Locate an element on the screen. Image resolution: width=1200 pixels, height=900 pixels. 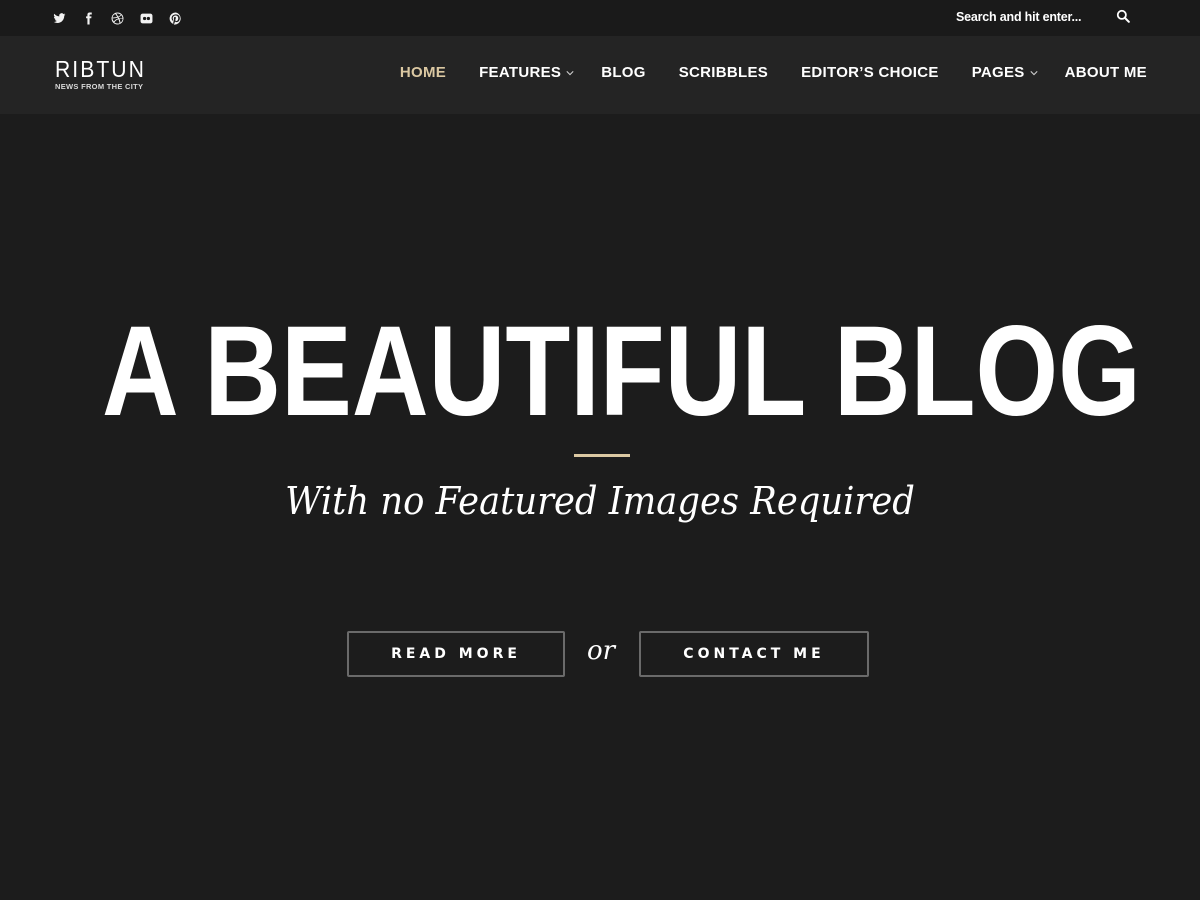
read-more-button: READ MORE is located at coordinates (456, 654).